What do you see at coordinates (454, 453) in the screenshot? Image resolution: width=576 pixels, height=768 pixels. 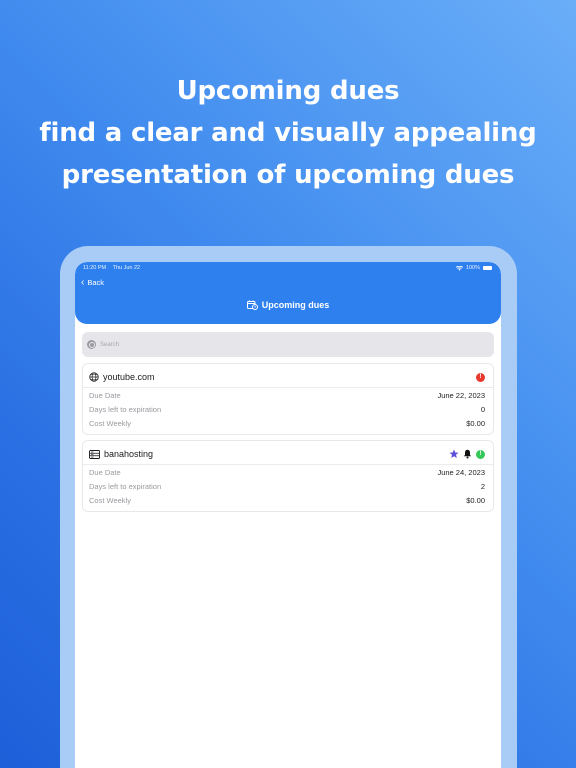 I see `star-icon` at bounding box center [454, 453].